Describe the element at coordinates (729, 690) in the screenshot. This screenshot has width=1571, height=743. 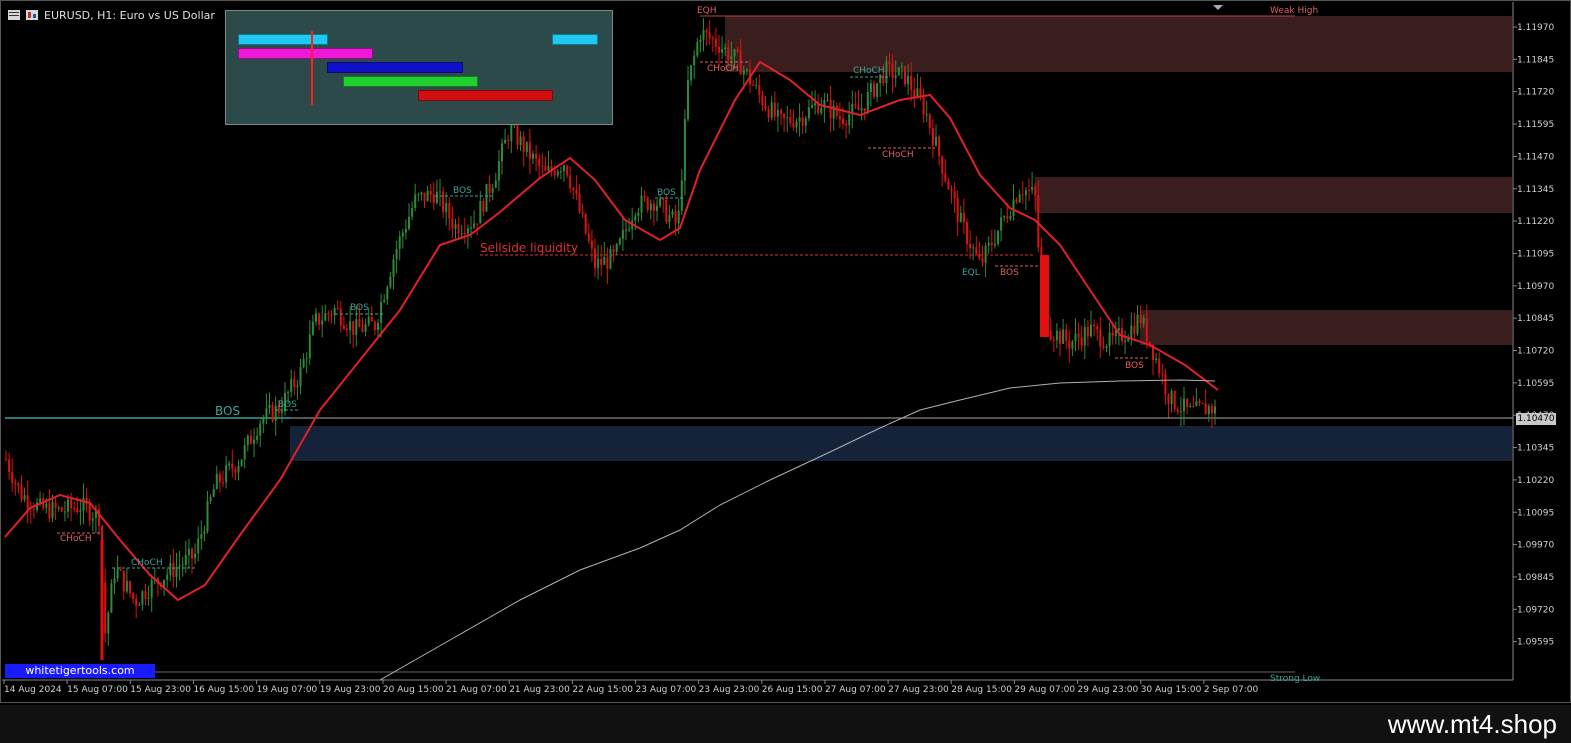
I see `time-tick-label: 23 Aug 23:00` at that location.